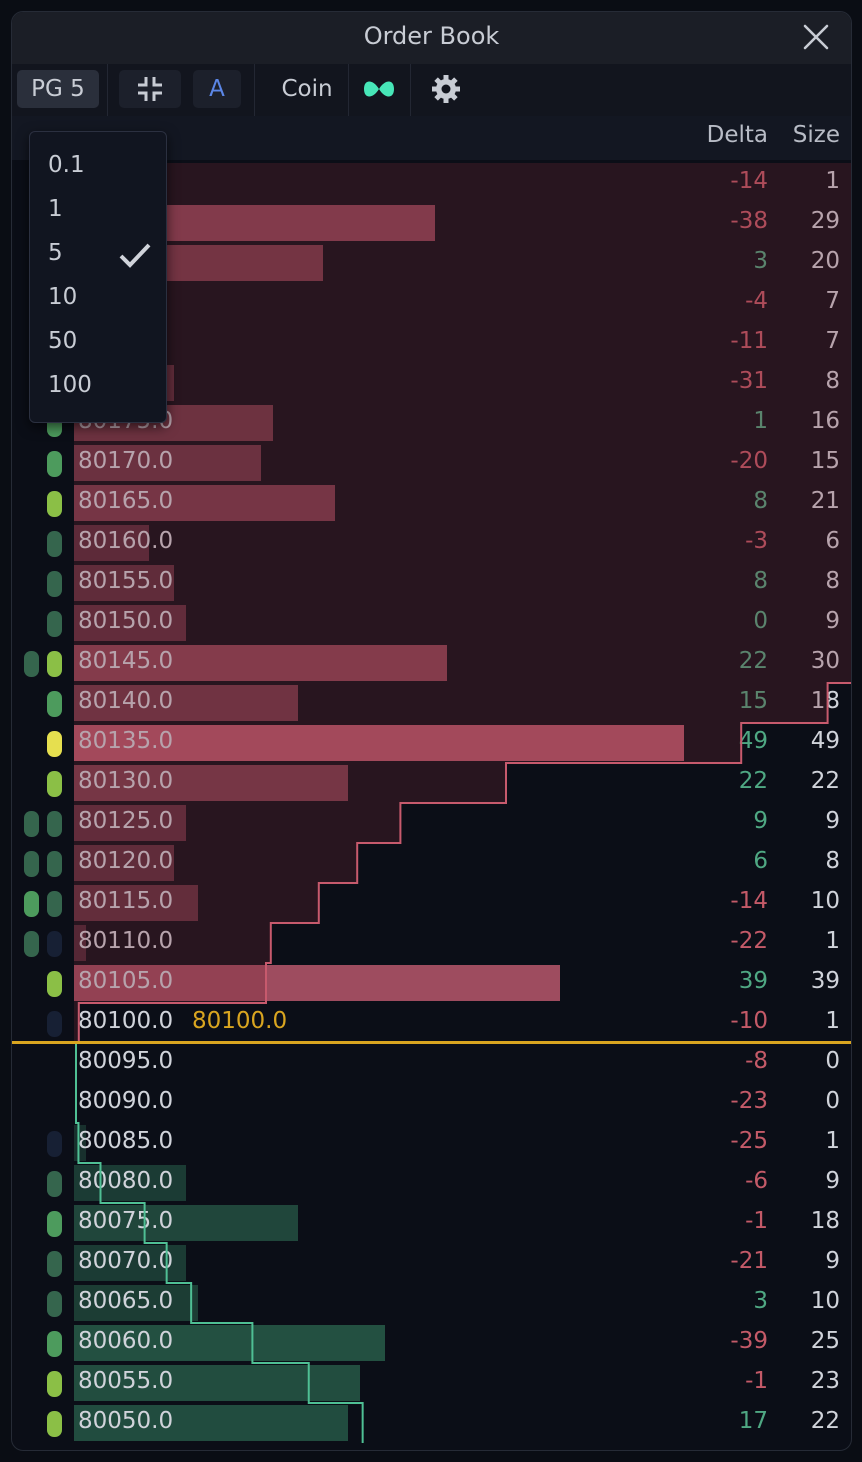 The height and width of the screenshot is (1462, 862). Describe the element at coordinates (62, 341) in the screenshot. I see `grouping-option-50: 50` at that location.